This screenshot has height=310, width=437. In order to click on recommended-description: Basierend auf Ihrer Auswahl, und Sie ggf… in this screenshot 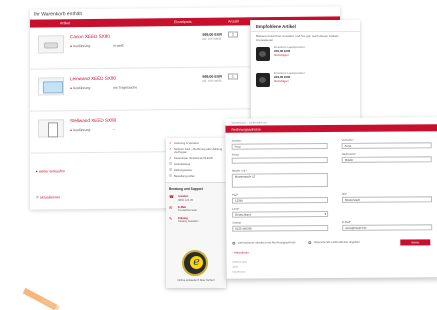, I will do `click(297, 38)`.